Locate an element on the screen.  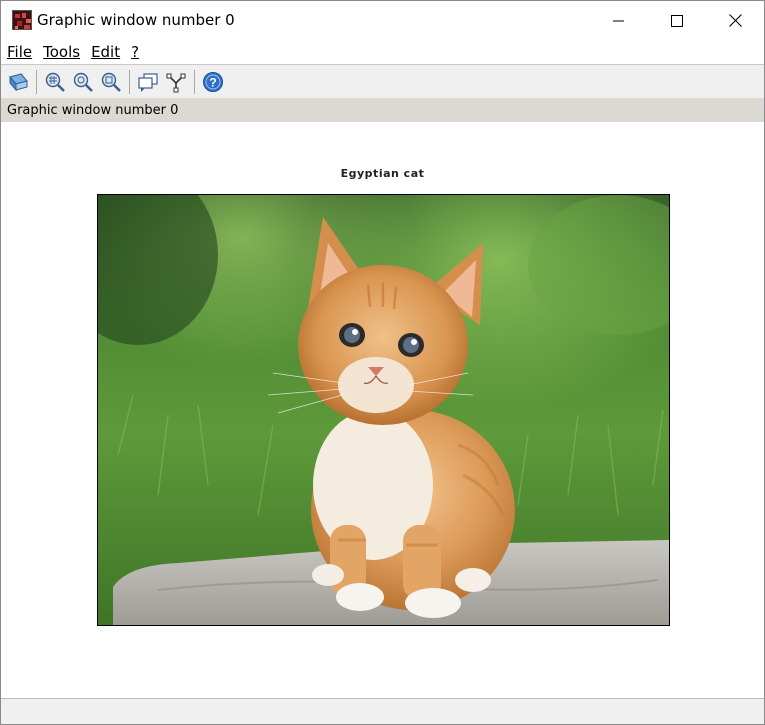
rotate-button is located at coordinates (18, 82).